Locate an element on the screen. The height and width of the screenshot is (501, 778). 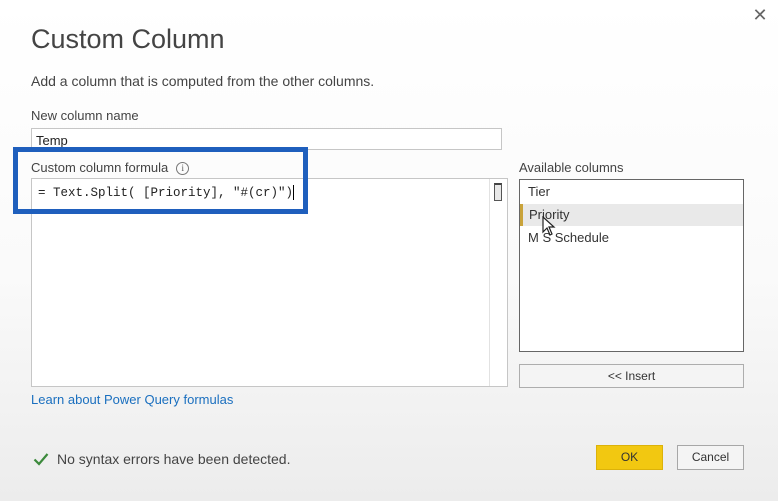
formula-text: = Text.Split( [Priority], "#(cr)") is located at coordinates (166, 192).